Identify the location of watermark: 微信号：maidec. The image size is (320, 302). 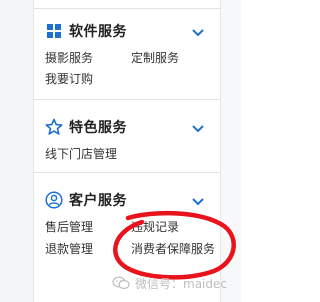
(169, 283).